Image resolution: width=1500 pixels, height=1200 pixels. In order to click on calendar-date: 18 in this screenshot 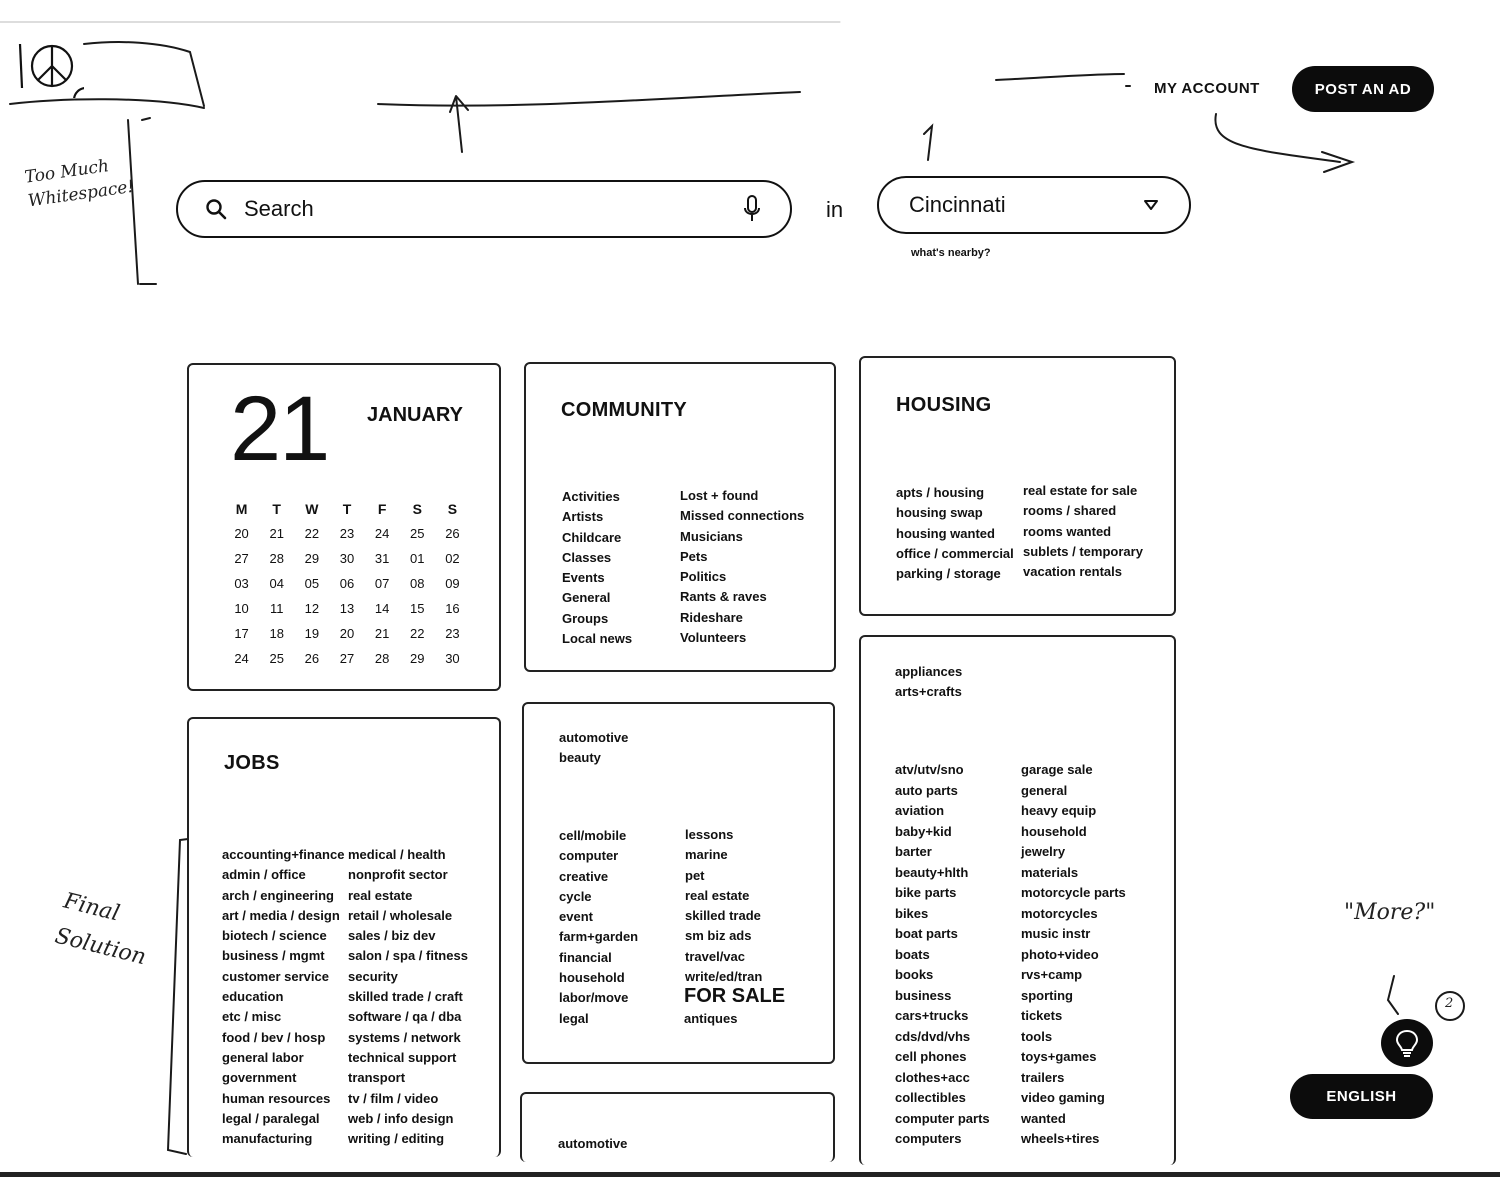, I will do `click(276, 633)`.